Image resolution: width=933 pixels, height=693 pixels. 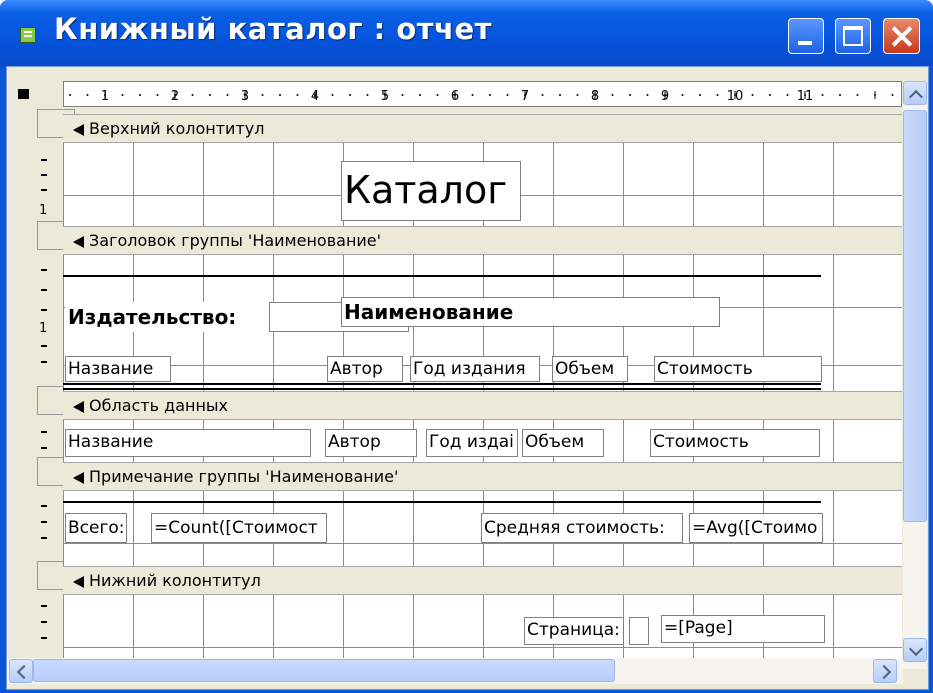 What do you see at coordinates (482, 476) in the screenshot?
I see `section-bar-group-footer: Примечание группы 'Наименование'` at bounding box center [482, 476].